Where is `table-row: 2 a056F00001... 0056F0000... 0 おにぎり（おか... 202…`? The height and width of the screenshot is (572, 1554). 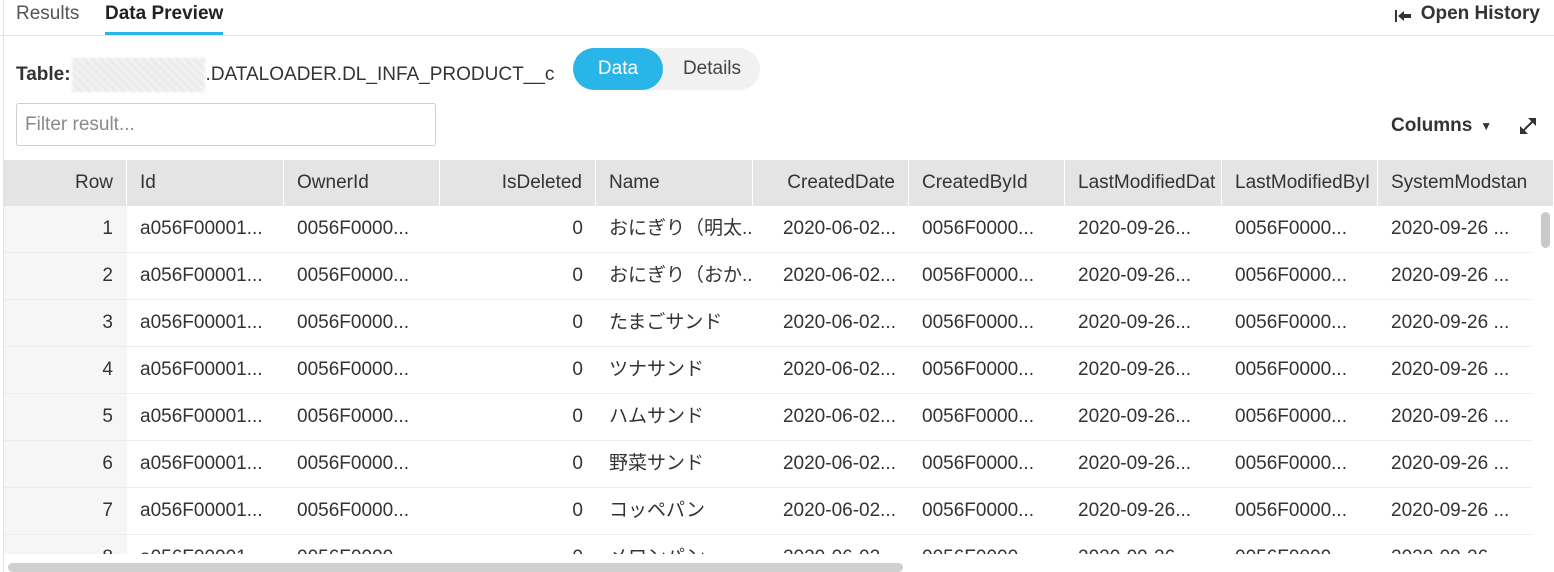 table-row: 2 a056F00001... 0056F0000... 0 おにぎり（おか... 202… is located at coordinates (767, 276).